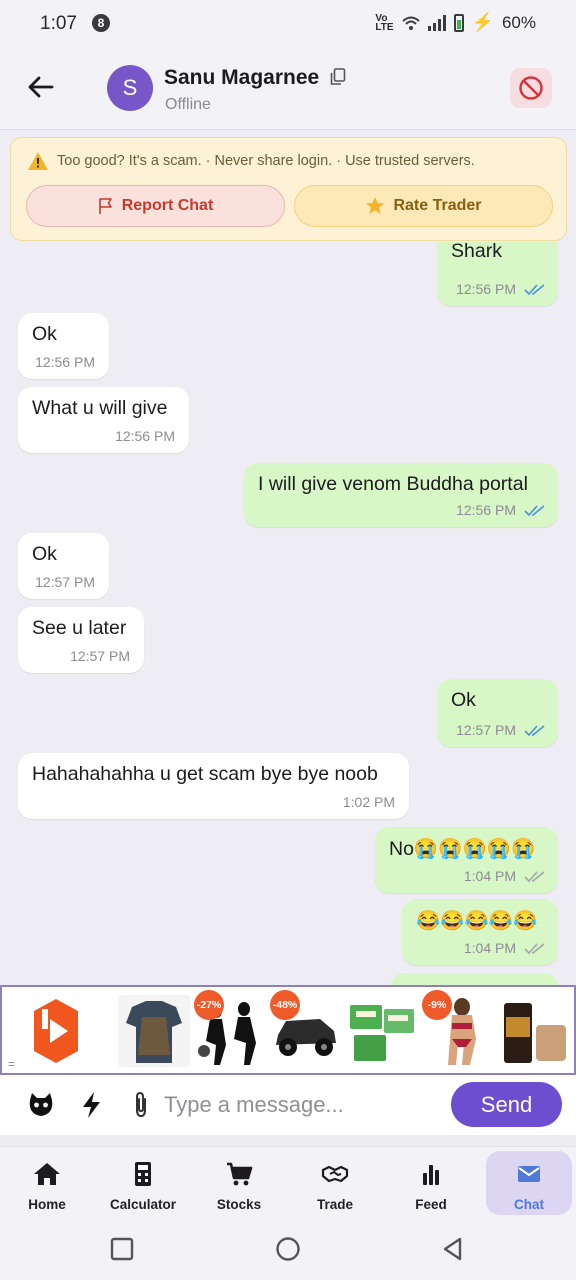 The width and height of the screenshot is (576, 1280). I want to click on rate-trader-button: Rate Trader, so click(423, 206).